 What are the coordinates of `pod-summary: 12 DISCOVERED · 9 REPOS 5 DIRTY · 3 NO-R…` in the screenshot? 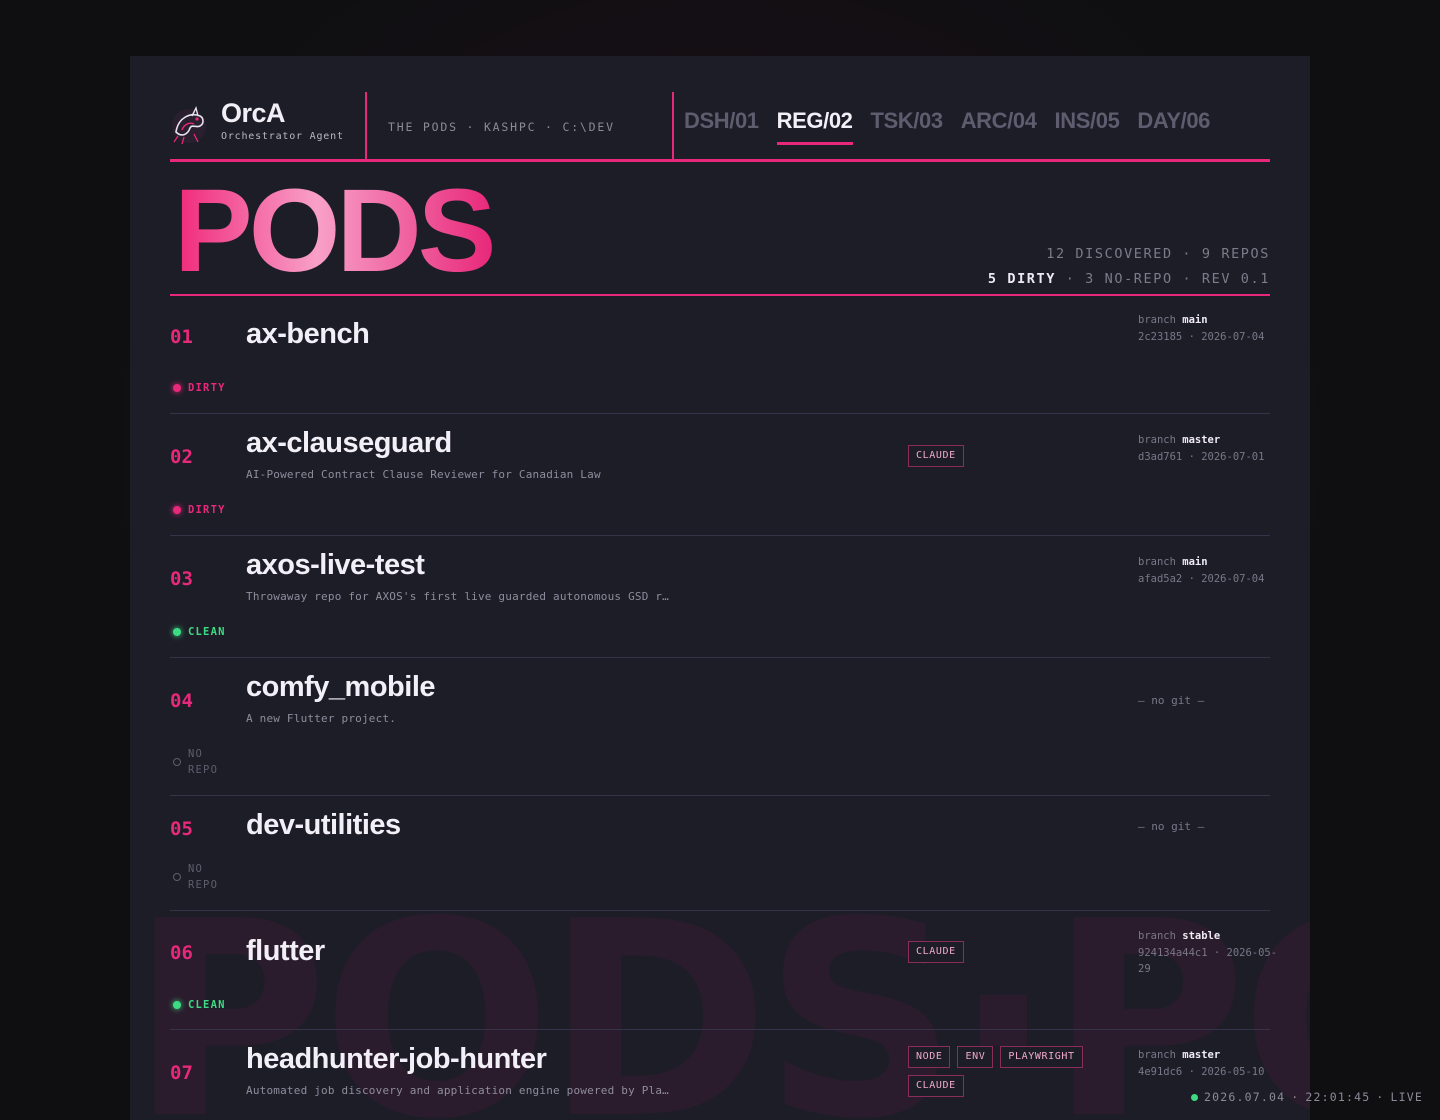 It's located at (1129, 267).